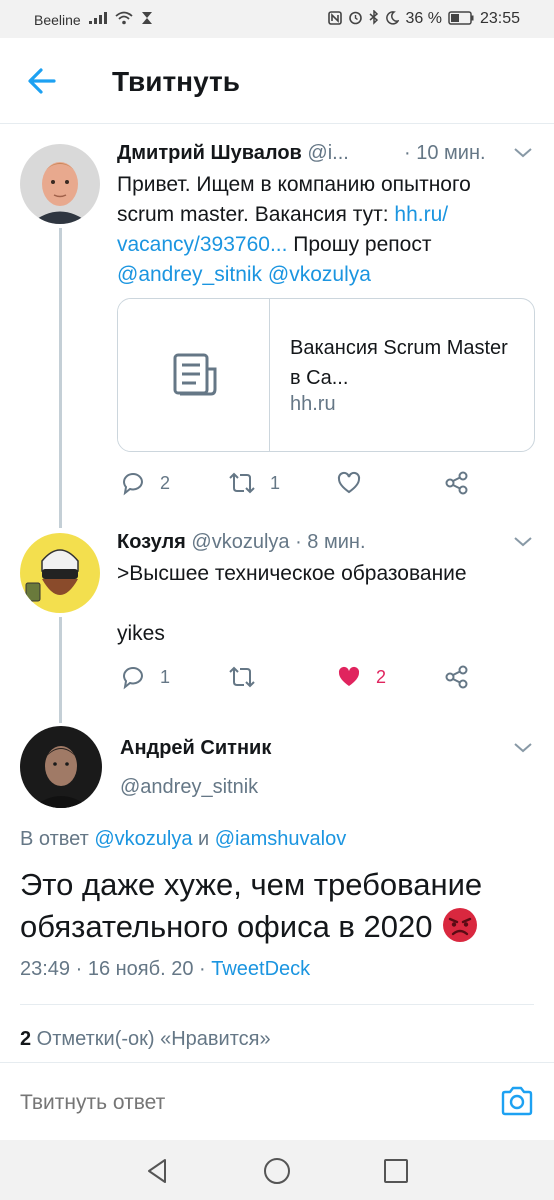 This screenshot has width=554, height=1200. What do you see at coordinates (151, 542) in the screenshot?
I see `author-name: Козуля` at bounding box center [151, 542].